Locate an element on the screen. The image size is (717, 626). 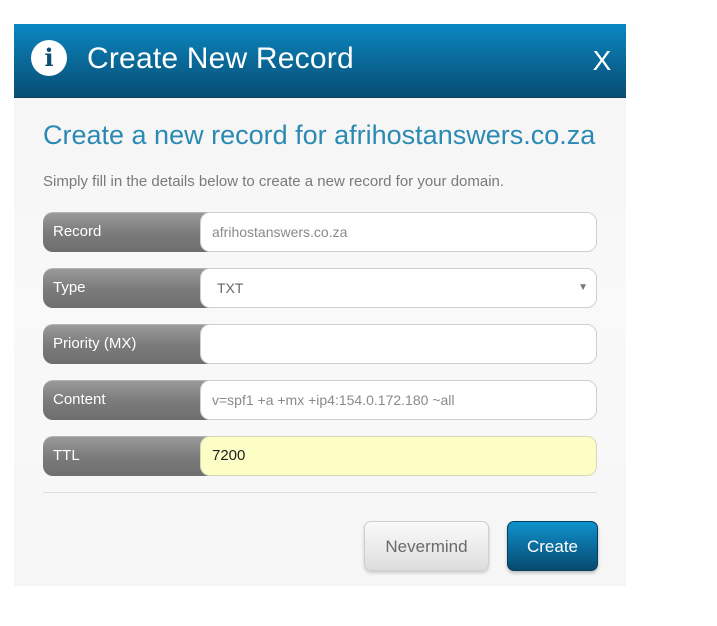
type-label: Type is located at coordinates (127, 288).